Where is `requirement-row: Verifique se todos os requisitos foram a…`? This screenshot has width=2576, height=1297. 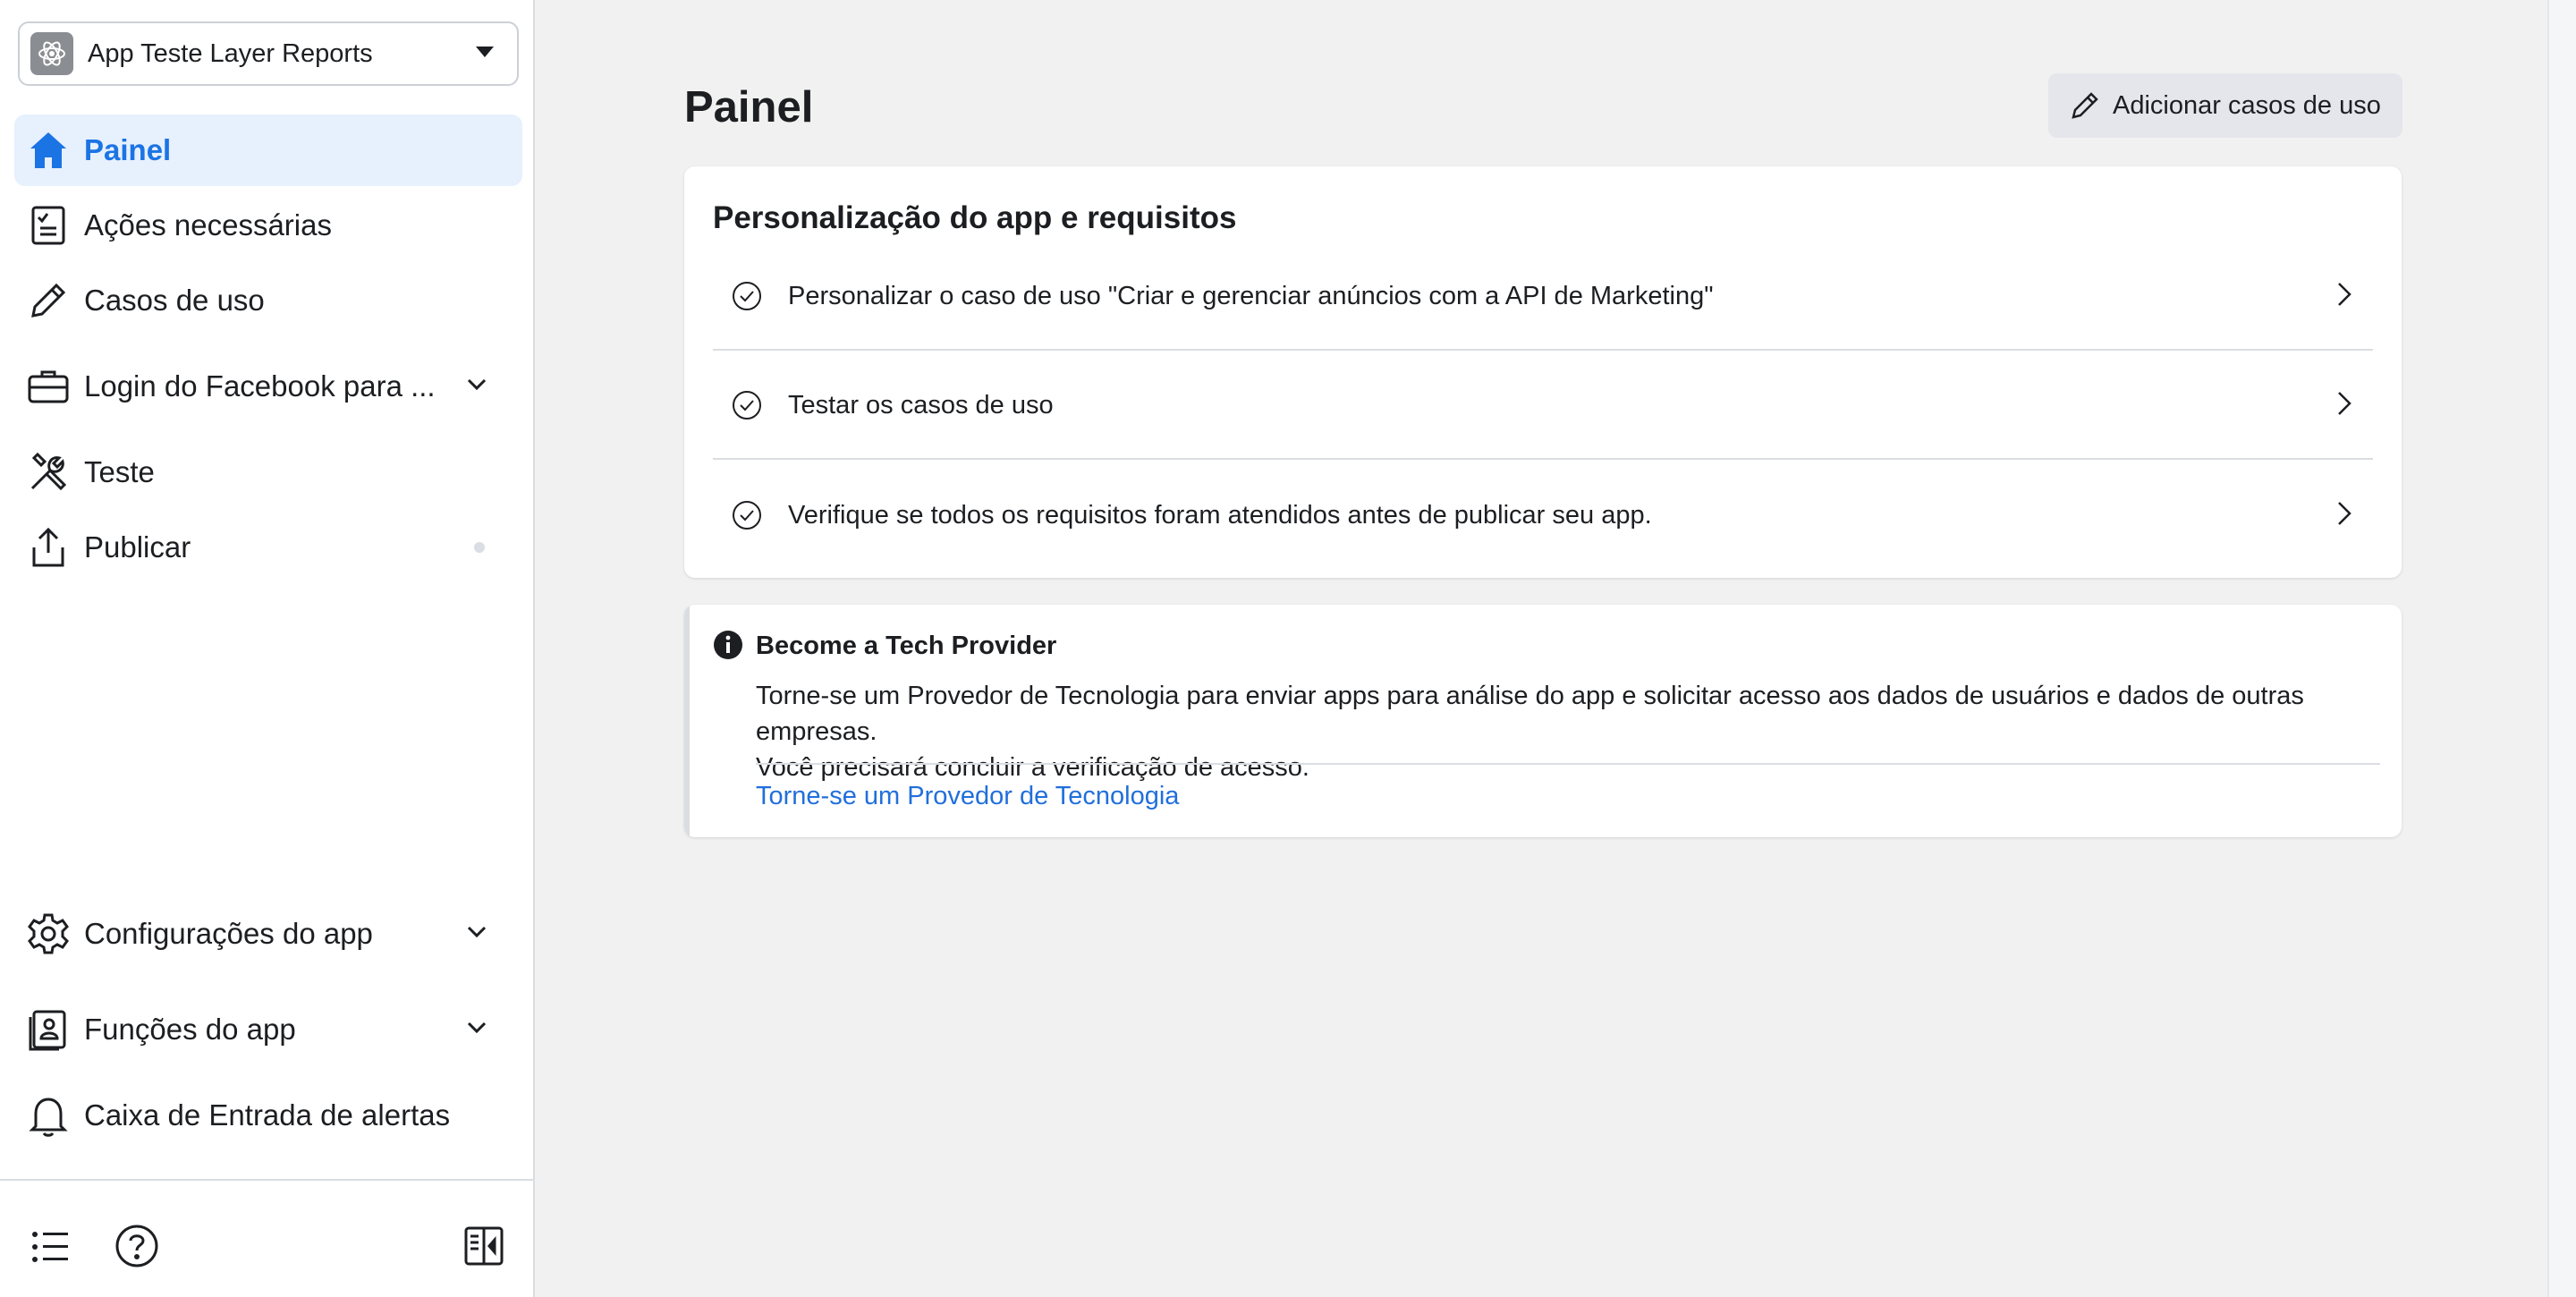
requirement-row: Verifique se todos os requisitos foram a… is located at coordinates (1543, 516).